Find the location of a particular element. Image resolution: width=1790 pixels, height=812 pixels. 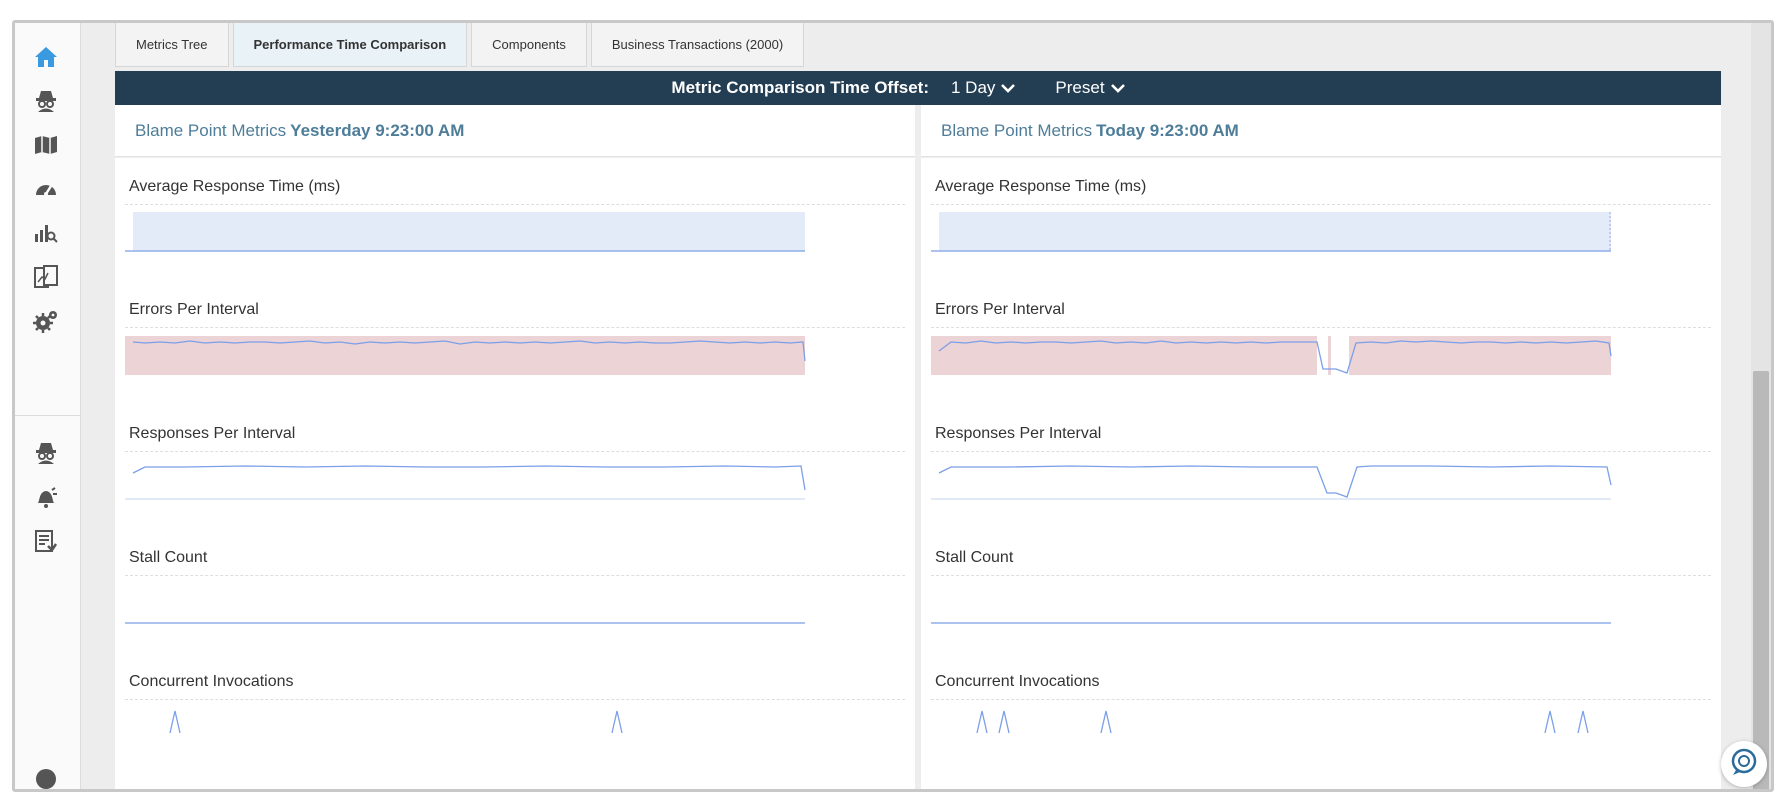

column-header-timestamp: Yesterday 9:23:00 AM is located at coordinates (377, 130).